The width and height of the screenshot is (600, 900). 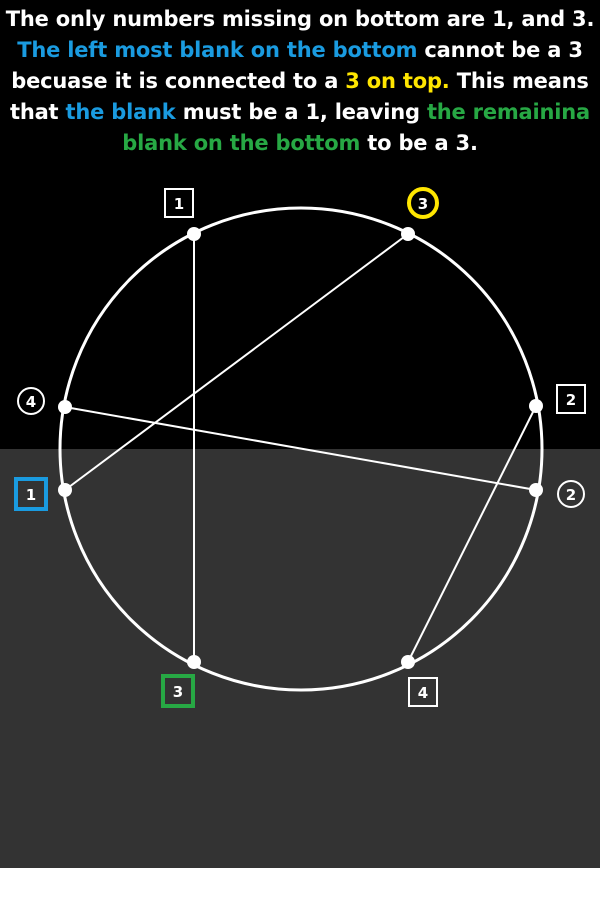 What do you see at coordinates (536, 406) in the screenshot?
I see `circle-point-right-upper` at bounding box center [536, 406].